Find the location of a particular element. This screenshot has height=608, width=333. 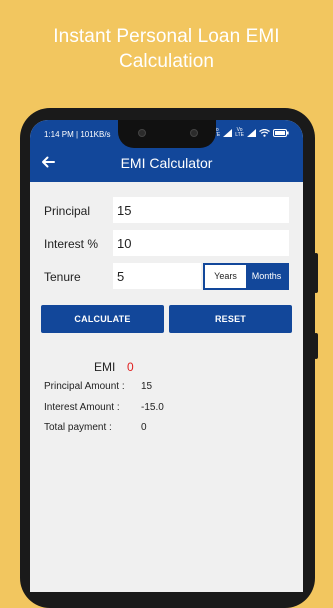

phone-power-button is located at coordinates (316, 346).